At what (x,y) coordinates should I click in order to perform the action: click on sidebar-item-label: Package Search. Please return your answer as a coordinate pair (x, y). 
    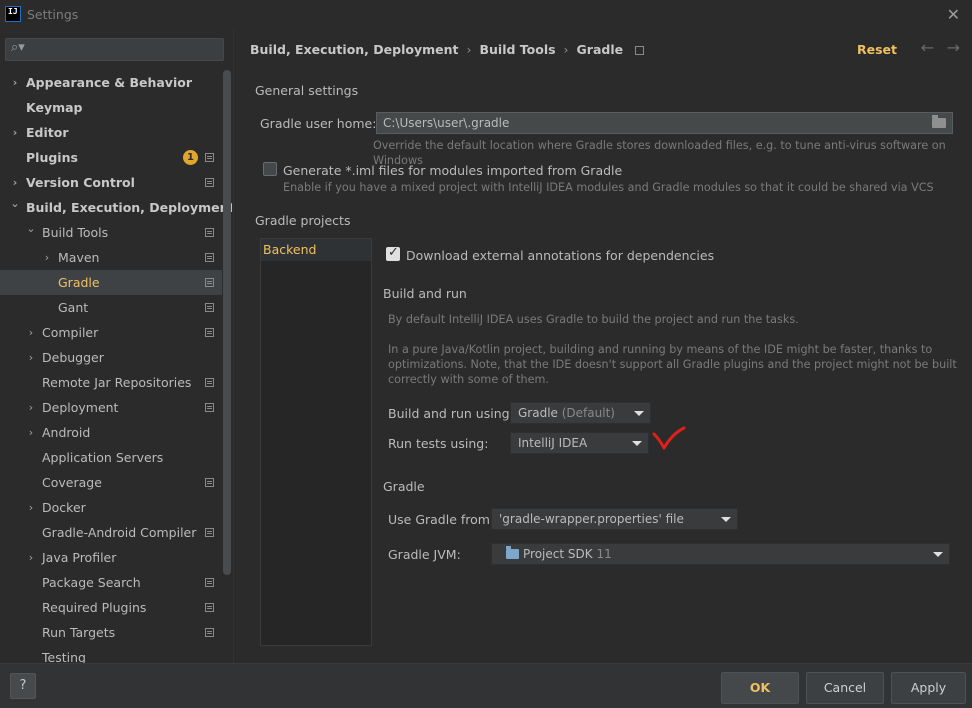
    Looking at the image, I should click on (91, 582).